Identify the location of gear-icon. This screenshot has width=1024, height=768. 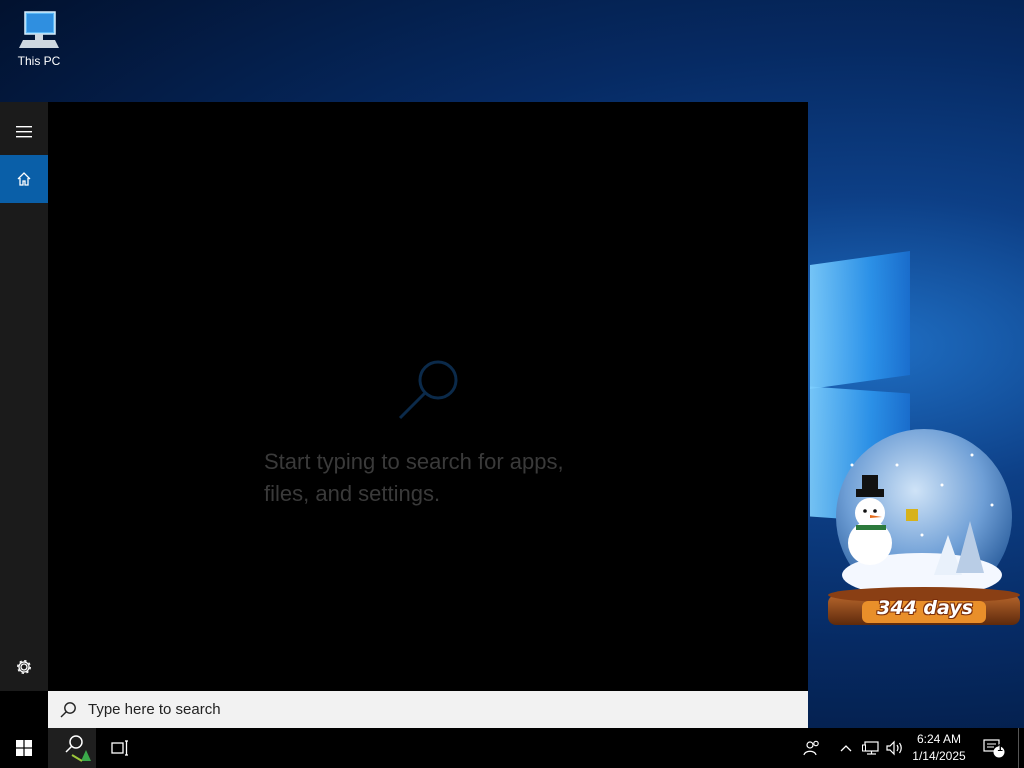
(24, 667).